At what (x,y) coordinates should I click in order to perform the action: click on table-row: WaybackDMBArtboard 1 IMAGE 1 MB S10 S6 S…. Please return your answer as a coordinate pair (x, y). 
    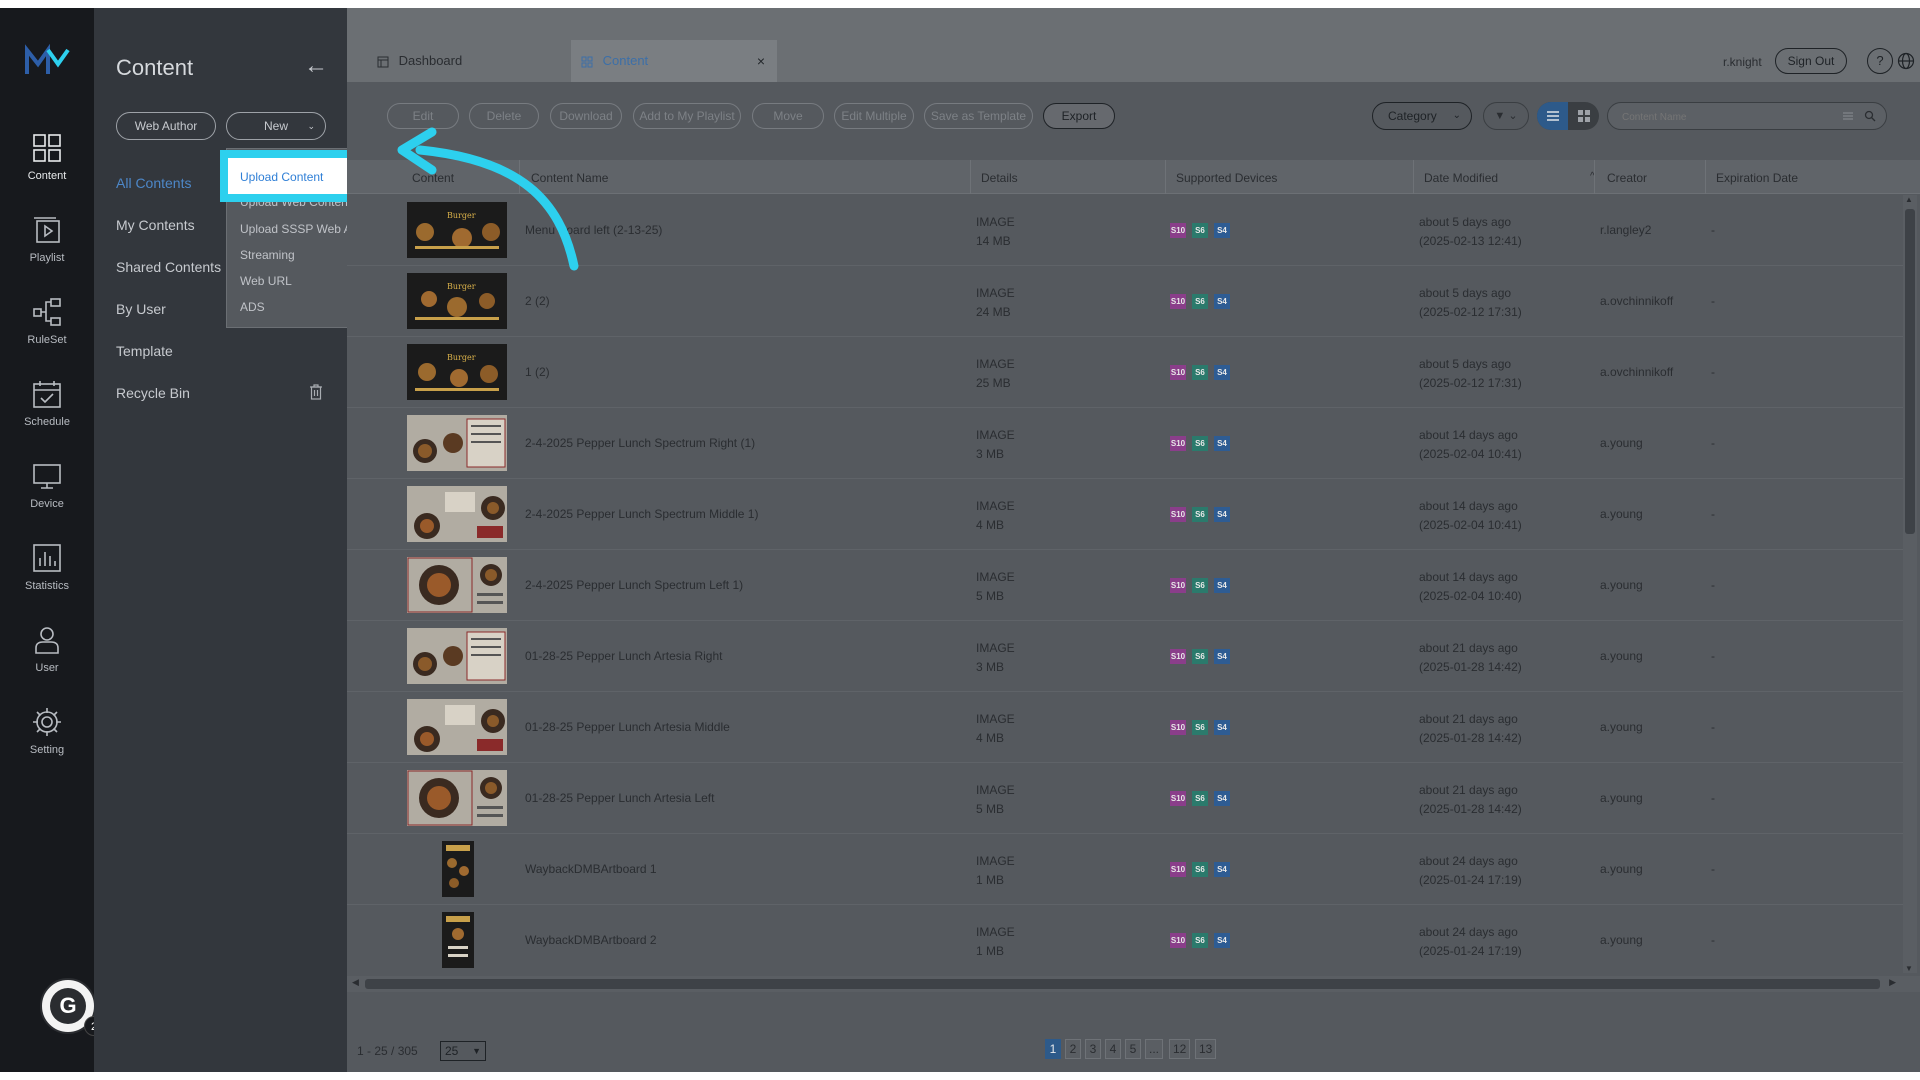
    Looking at the image, I should click on (1125, 869).